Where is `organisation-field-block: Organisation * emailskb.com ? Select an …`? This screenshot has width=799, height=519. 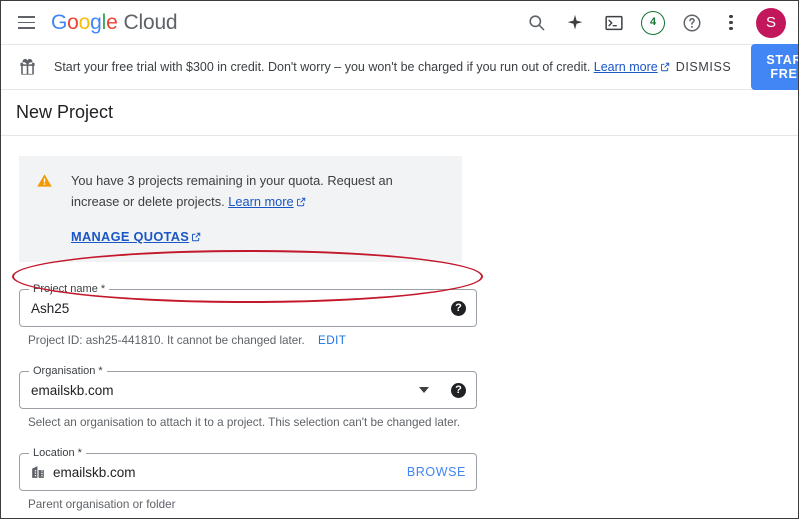 organisation-field-block: Organisation * emailskb.com ? Select an … is located at coordinates (408, 397).